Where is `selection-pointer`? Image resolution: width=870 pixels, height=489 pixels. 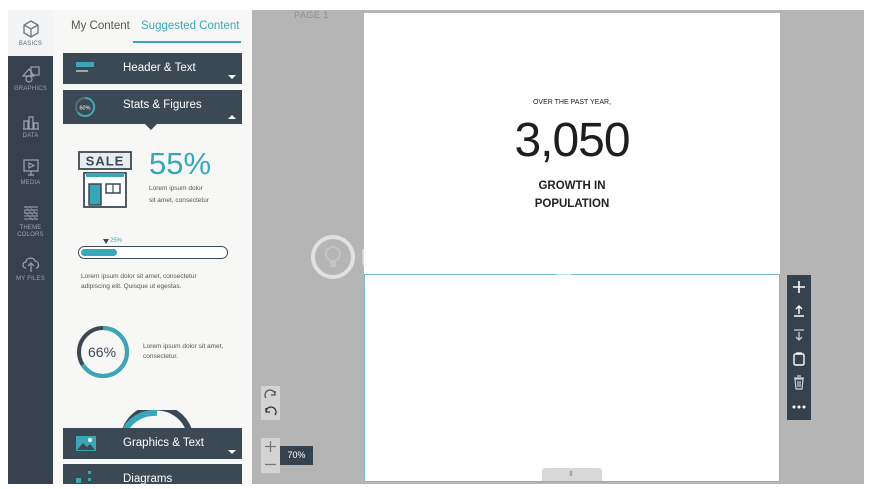 selection-pointer is located at coordinates (151, 127).